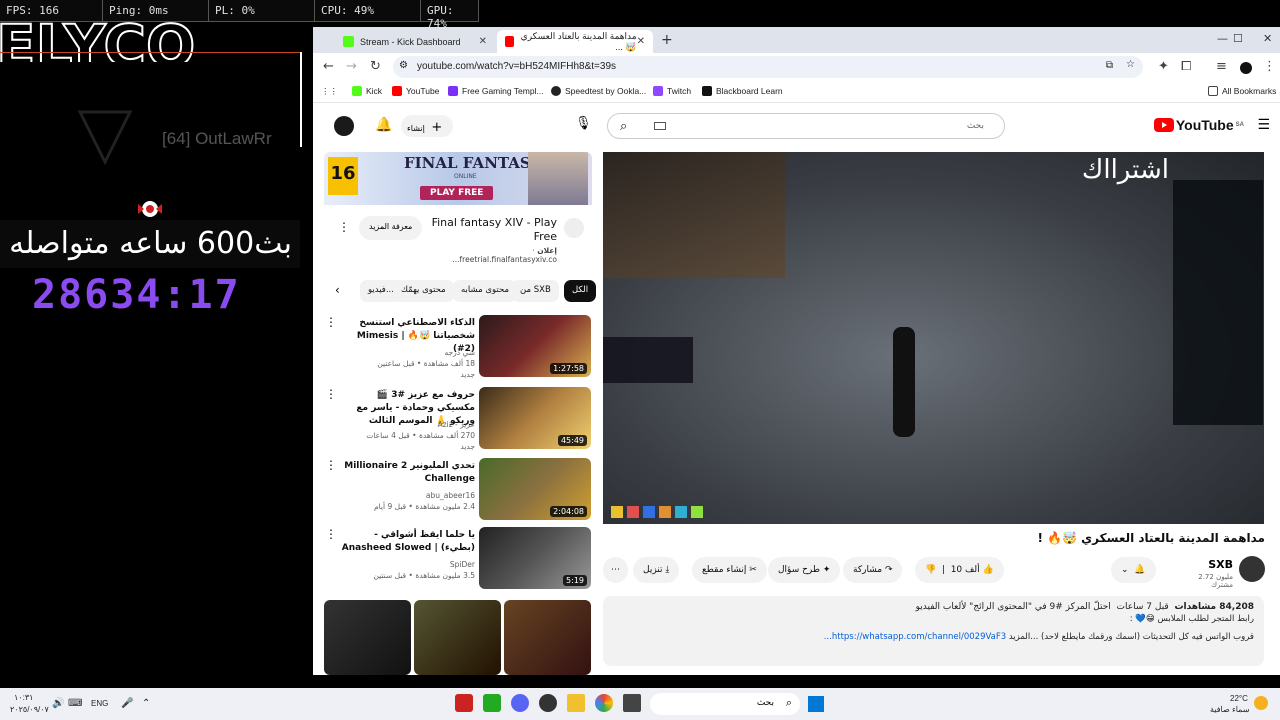 The height and width of the screenshot is (720, 1280). I want to click on search-input: ⌕ بحث, so click(806, 126).